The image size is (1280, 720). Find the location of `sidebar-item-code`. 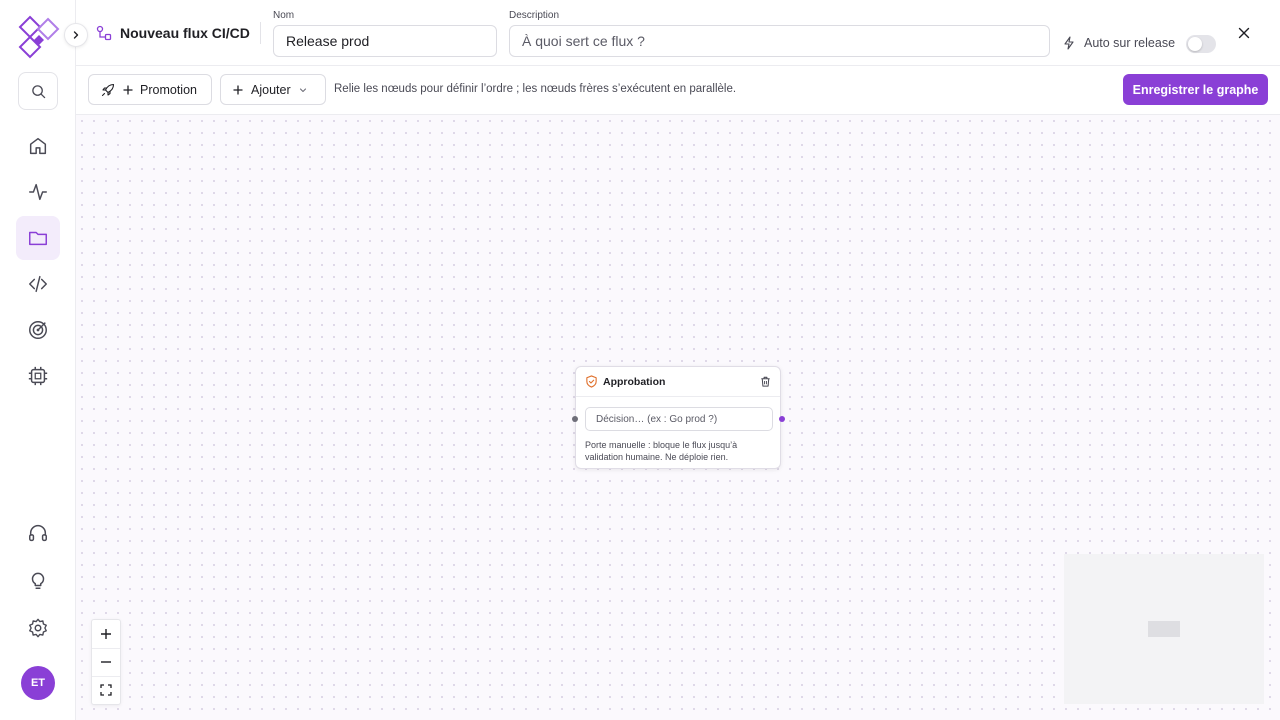

sidebar-item-code is located at coordinates (38, 284).